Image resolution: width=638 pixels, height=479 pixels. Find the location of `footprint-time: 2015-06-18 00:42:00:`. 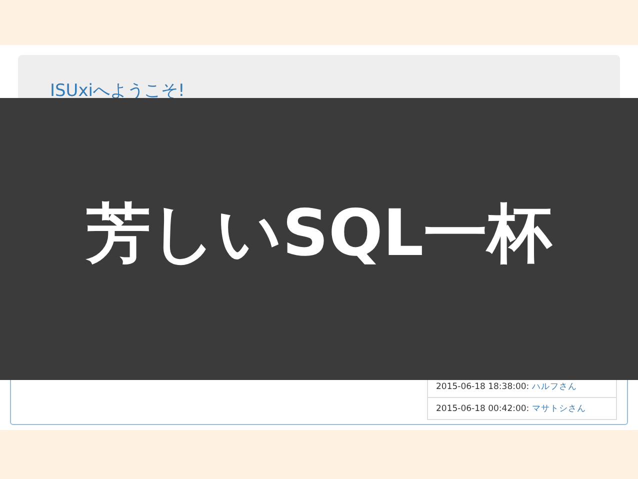

footprint-time: 2015-06-18 00:42:00: is located at coordinates (483, 409).